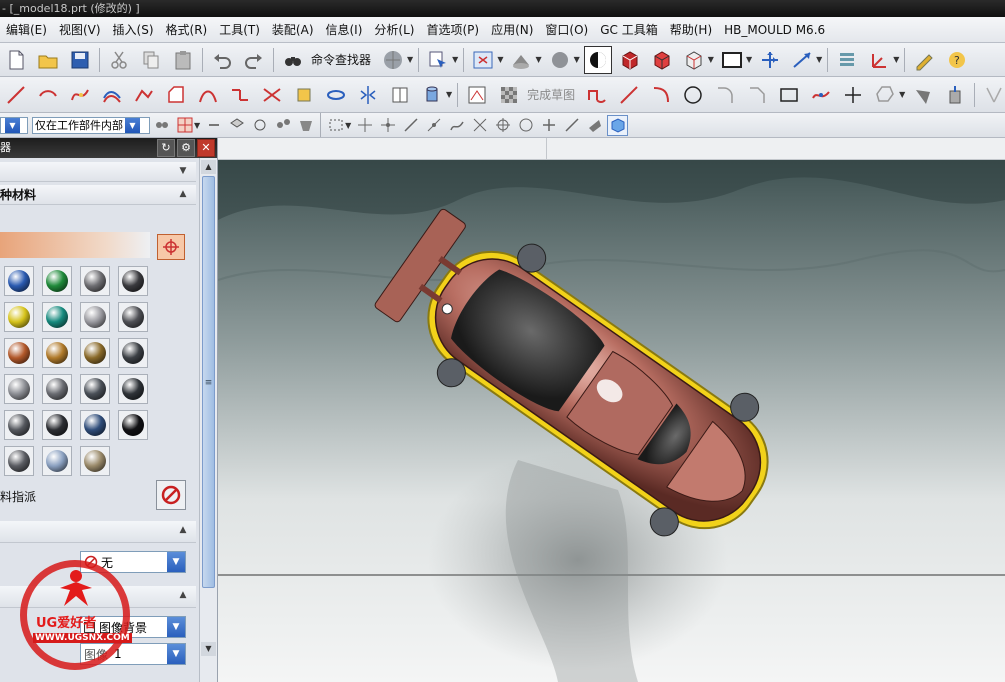 The width and height of the screenshot is (1005, 682). What do you see at coordinates (483, 60) in the screenshot?
I see `fit-view-icon` at bounding box center [483, 60].